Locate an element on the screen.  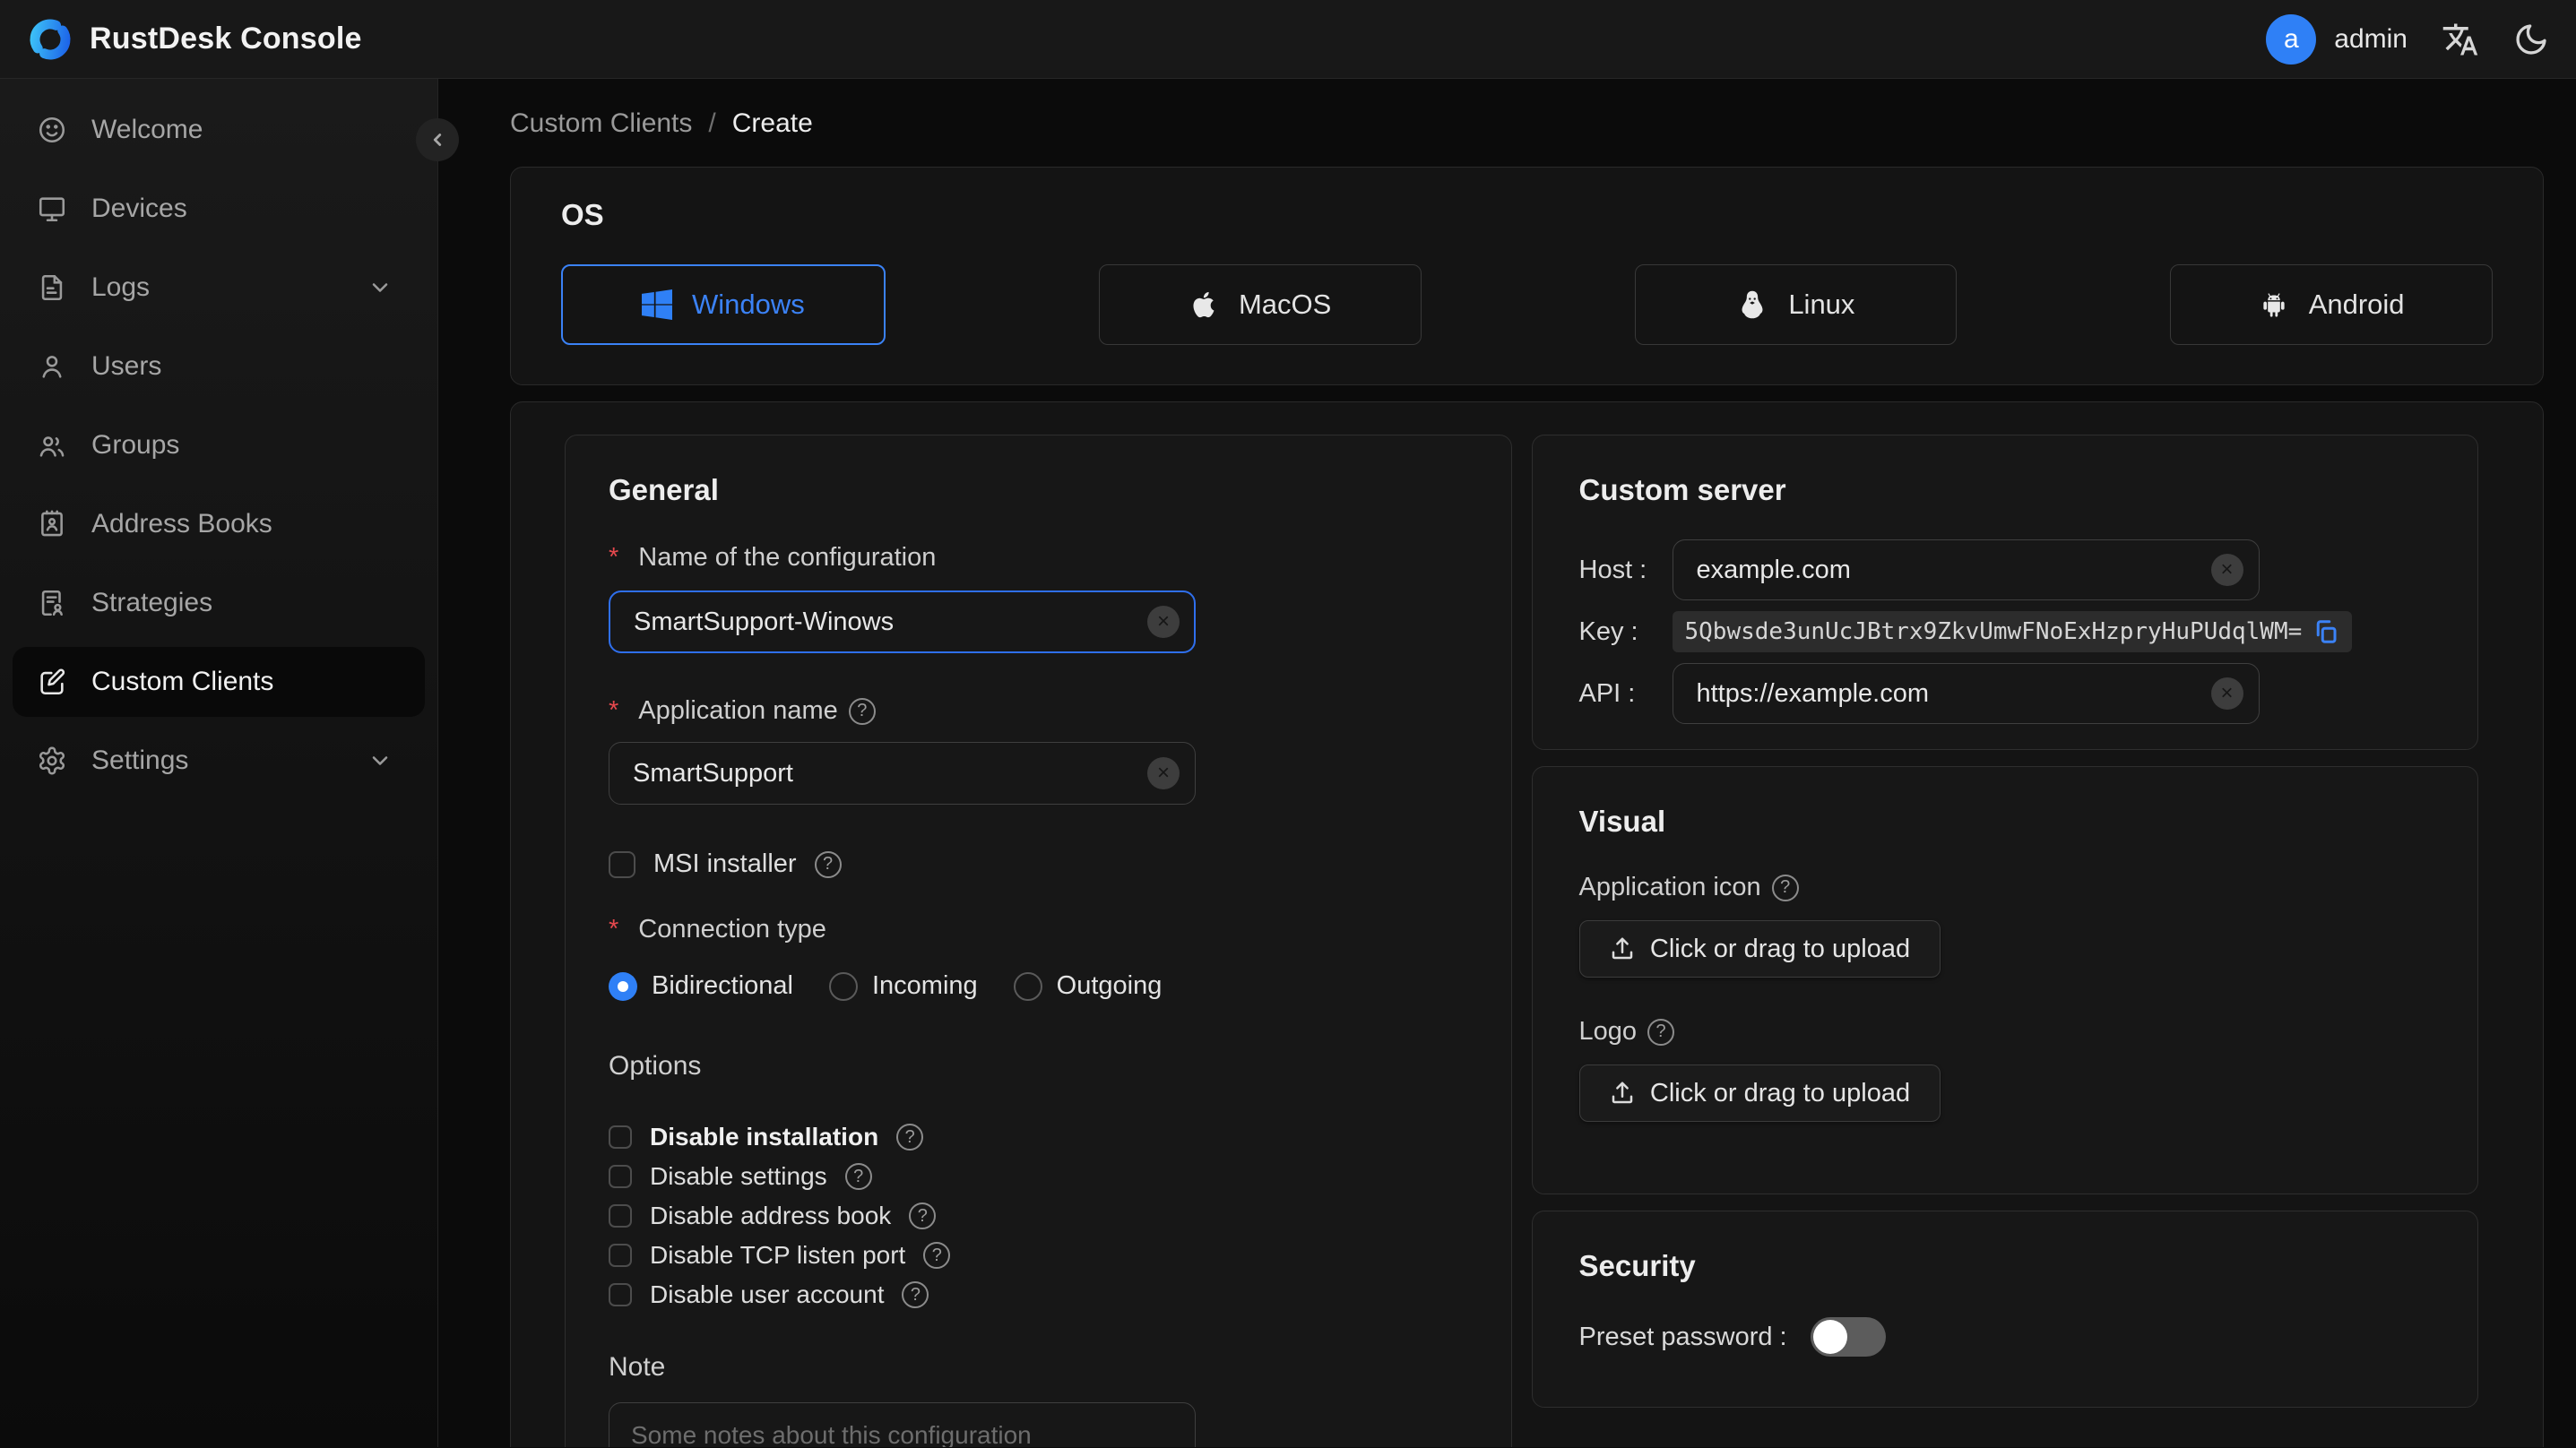
security-title: Security is located at coordinates (1637, 1265).